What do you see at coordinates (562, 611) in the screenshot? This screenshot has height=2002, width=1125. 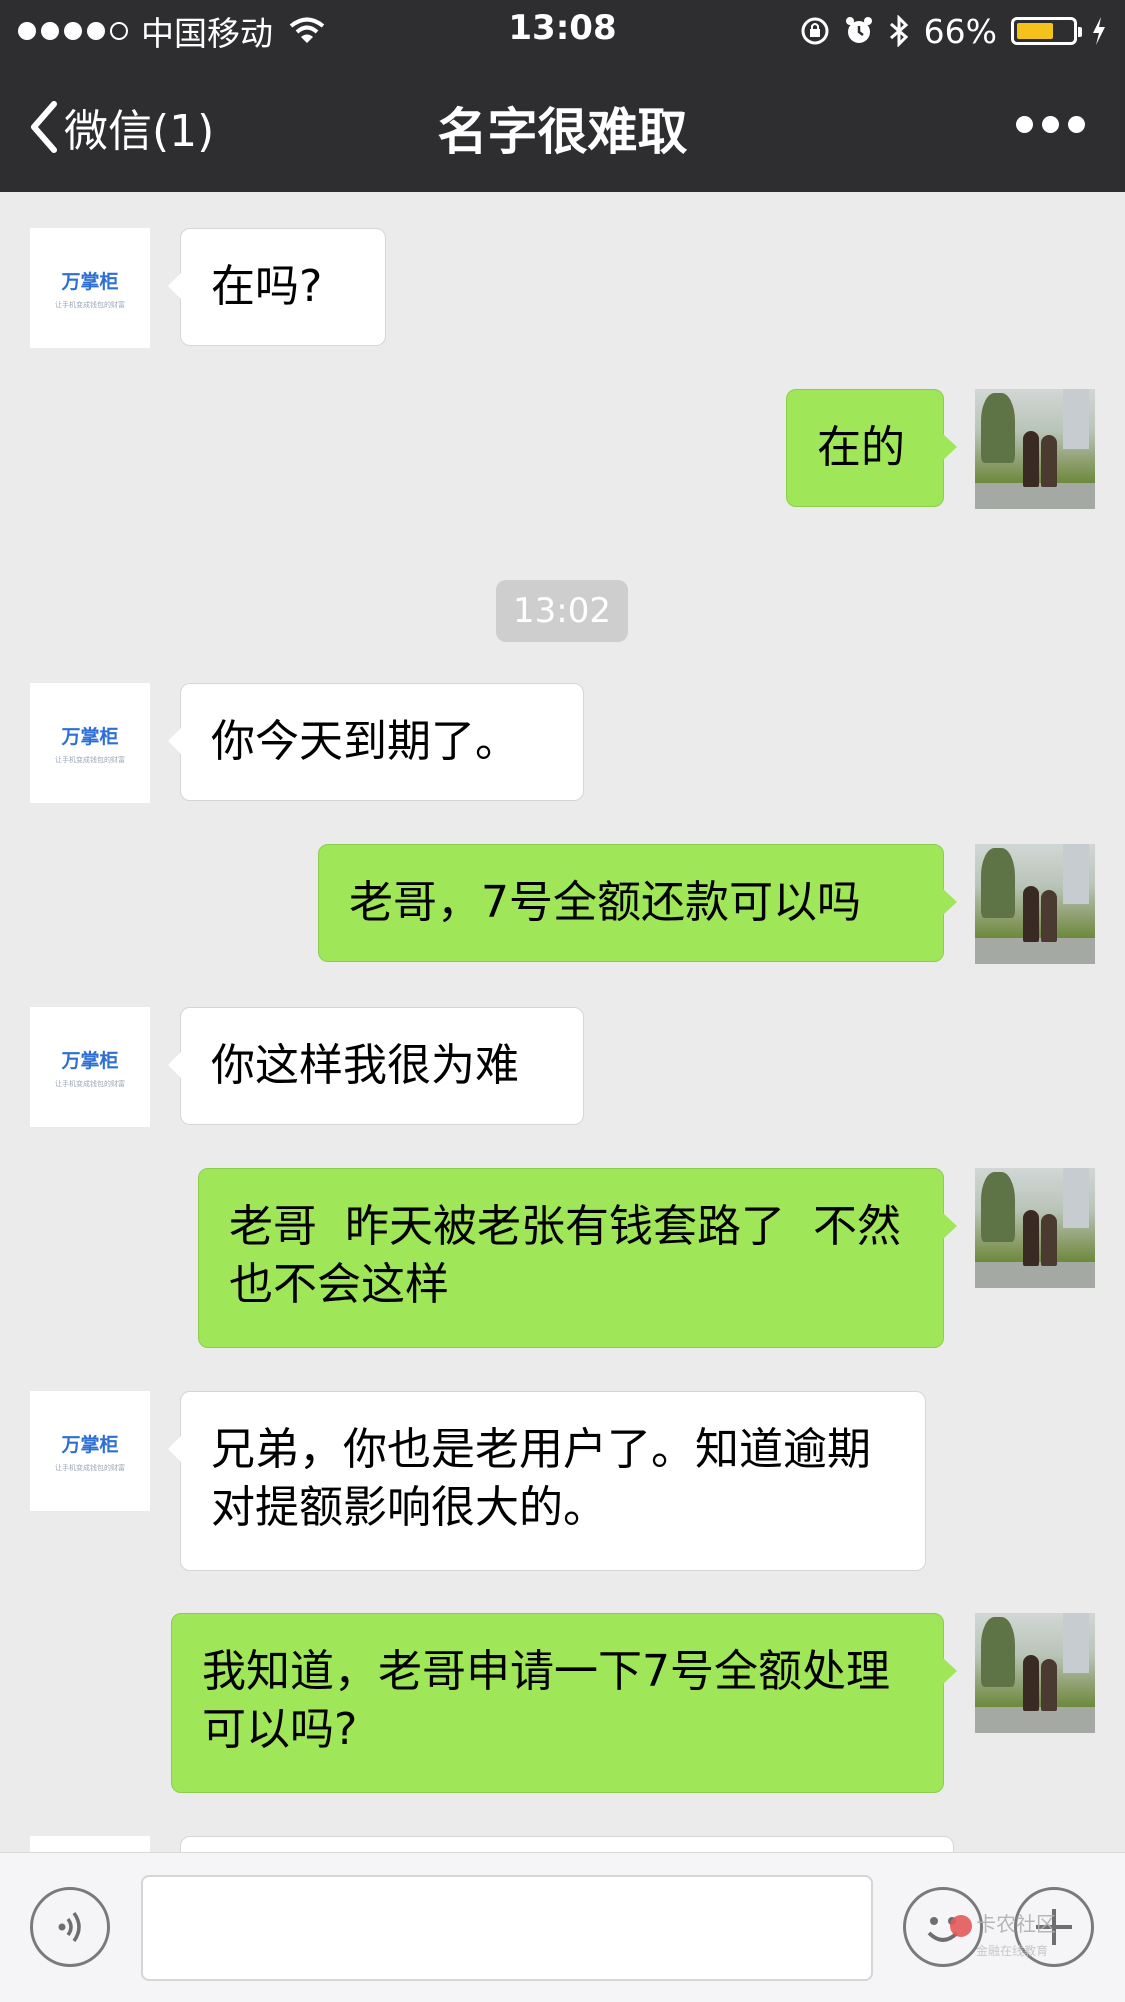 I see `timestamp-separator: 13:02` at bounding box center [562, 611].